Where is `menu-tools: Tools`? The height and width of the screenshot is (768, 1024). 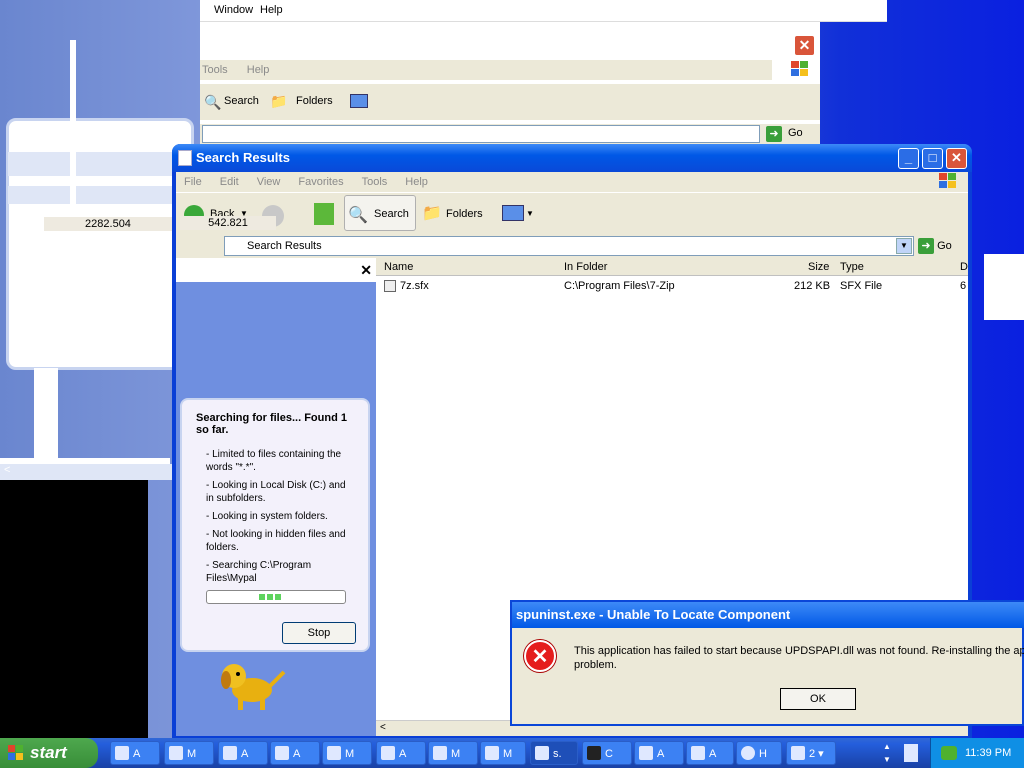
menu-tools: Tools is located at coordinates (375, 182).